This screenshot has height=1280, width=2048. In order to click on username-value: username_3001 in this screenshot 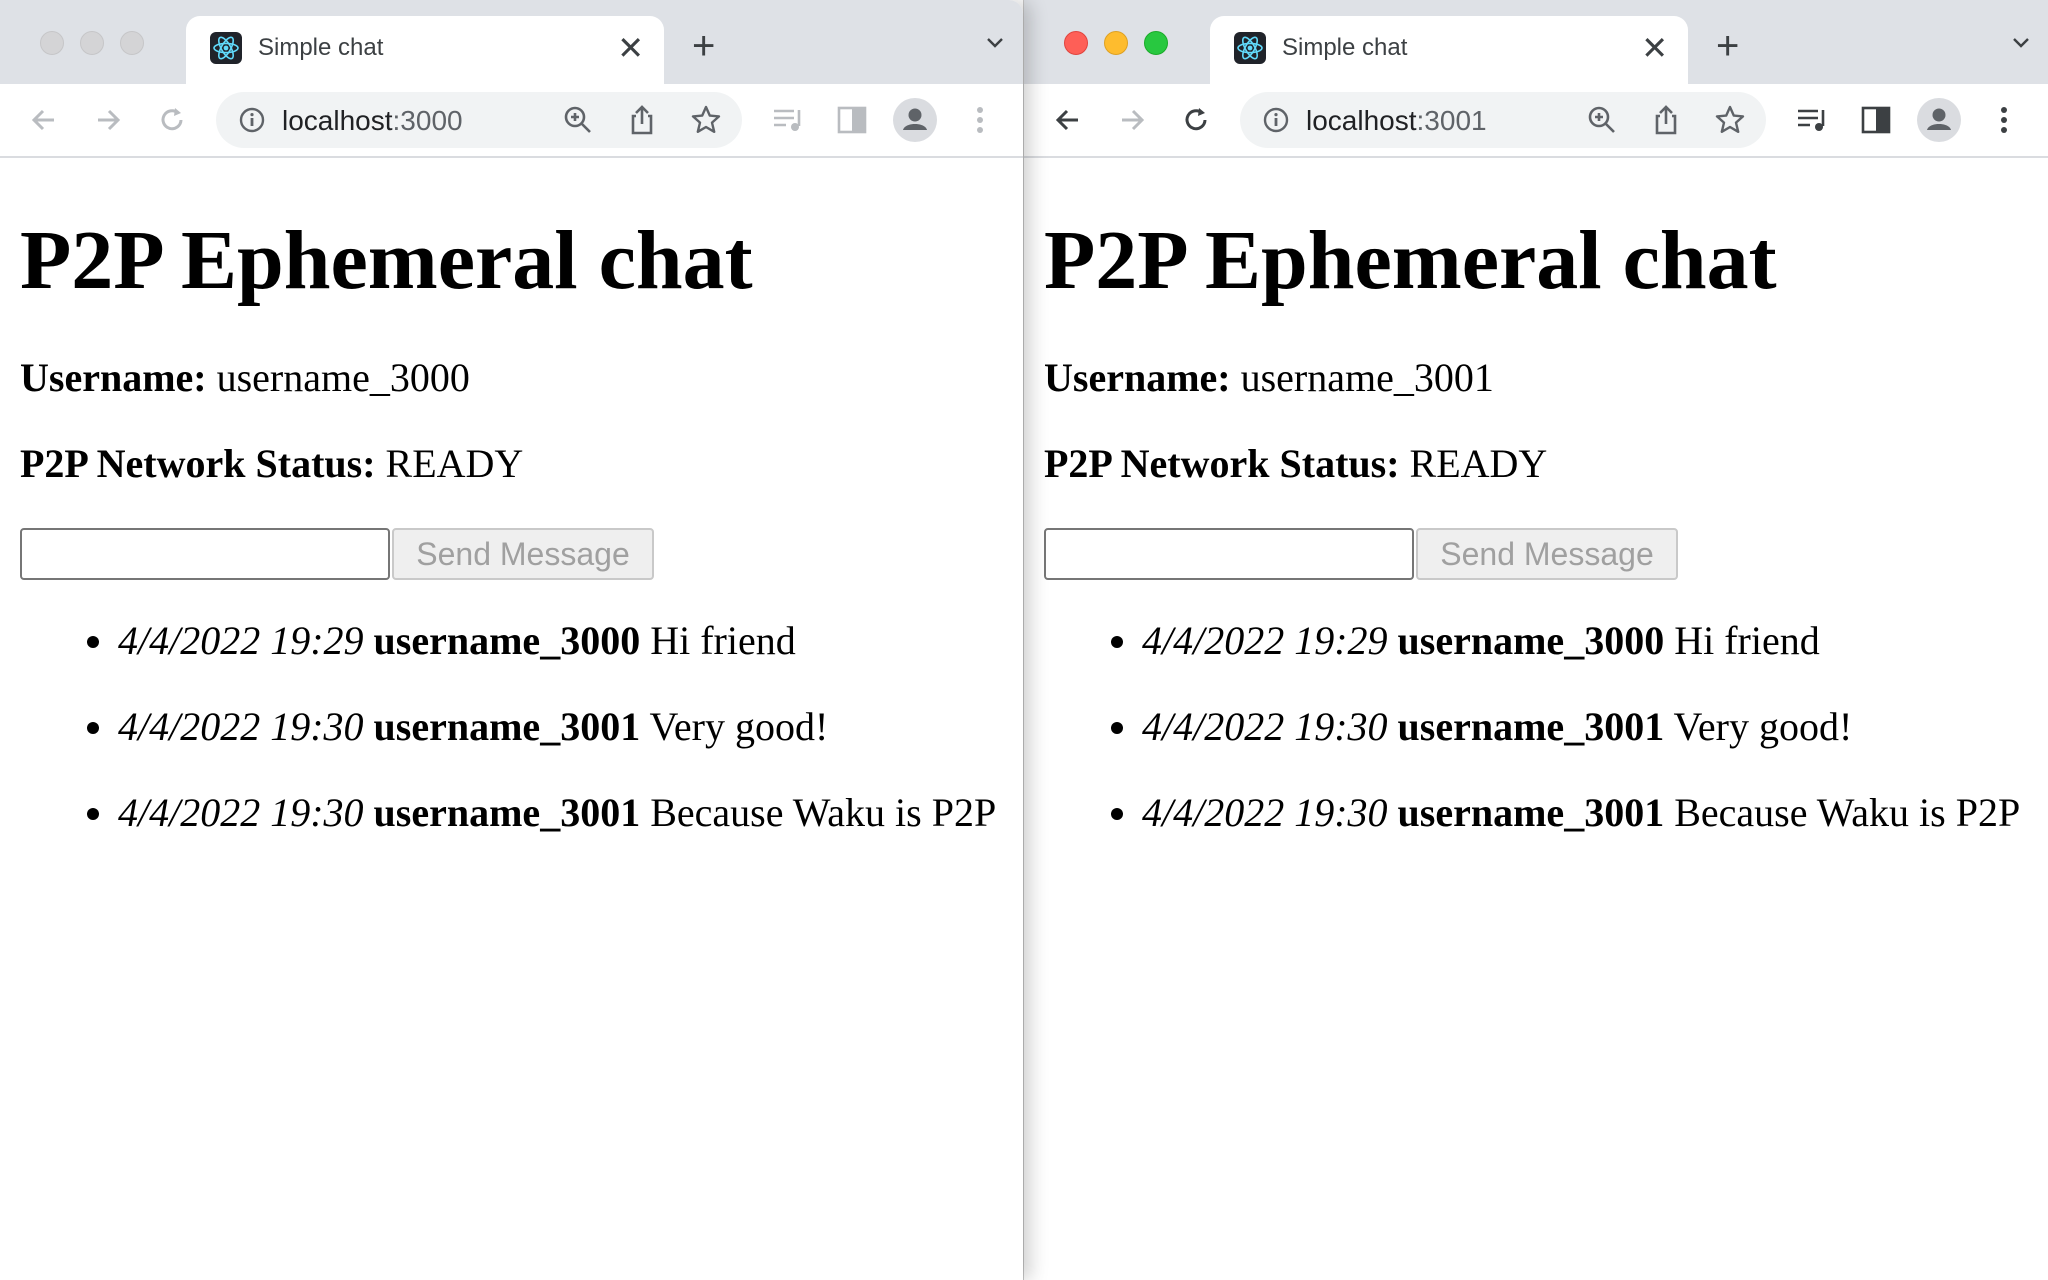, I will do `click(1367, 377)`.